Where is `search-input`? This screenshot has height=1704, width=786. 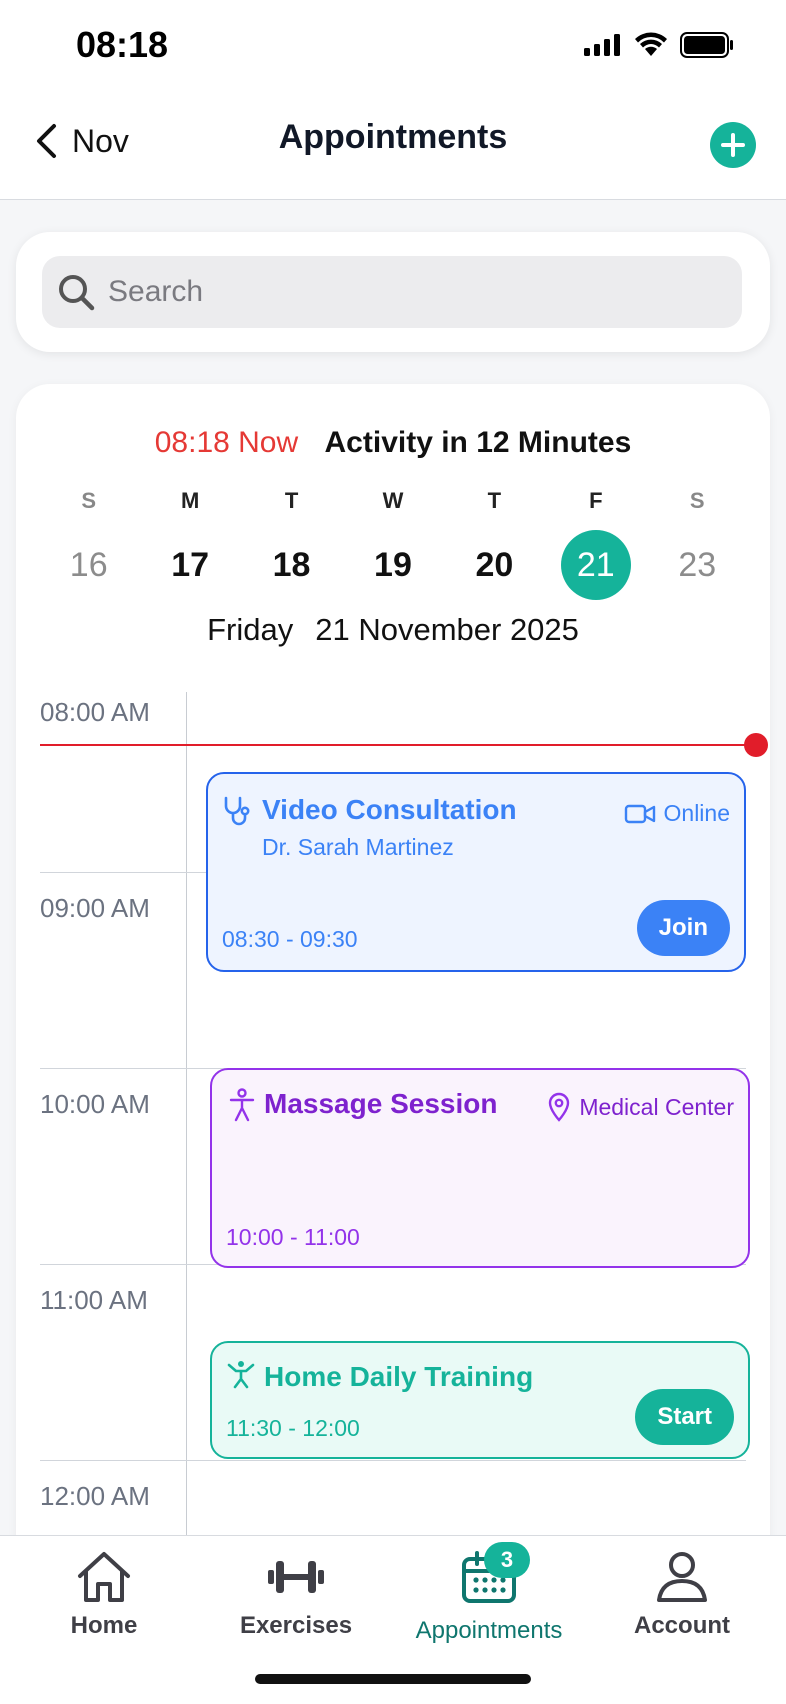
search-input is located at coordinates (408, 292).